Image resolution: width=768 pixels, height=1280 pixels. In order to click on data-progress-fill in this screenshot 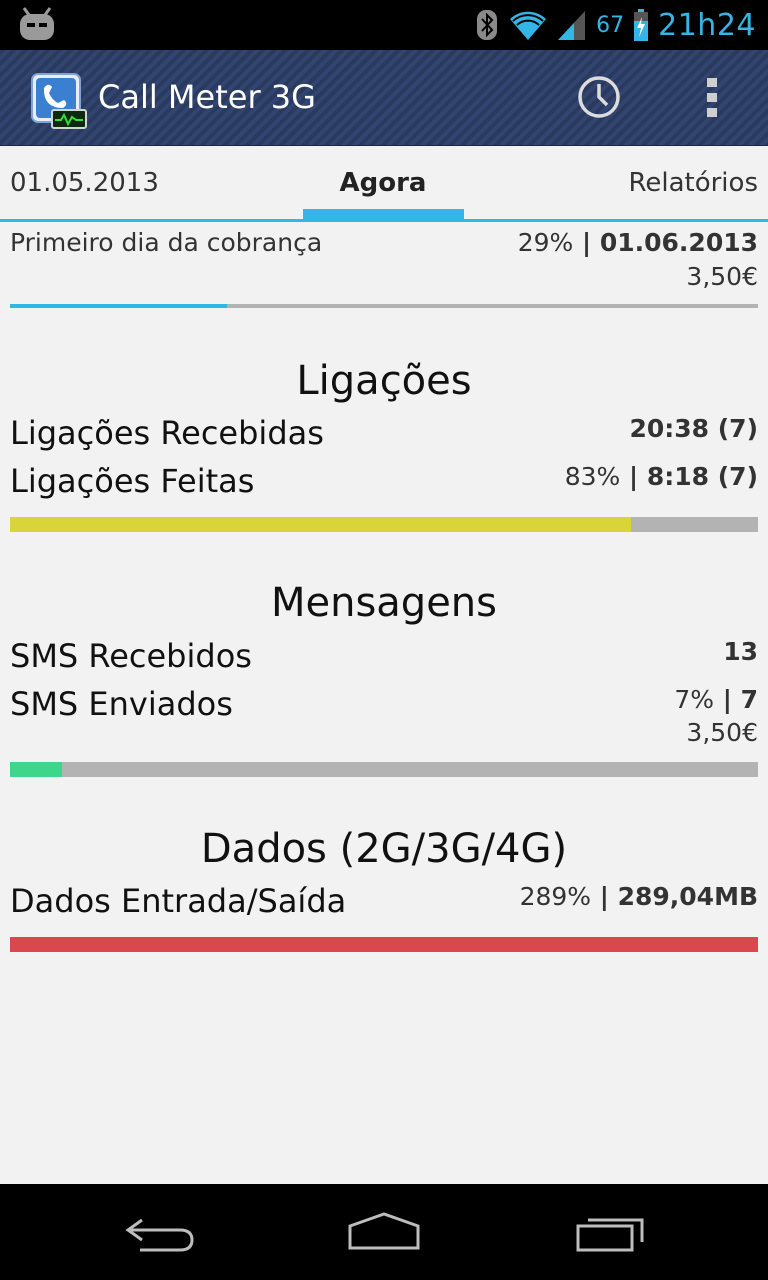, I will do `click(384, 944)`.